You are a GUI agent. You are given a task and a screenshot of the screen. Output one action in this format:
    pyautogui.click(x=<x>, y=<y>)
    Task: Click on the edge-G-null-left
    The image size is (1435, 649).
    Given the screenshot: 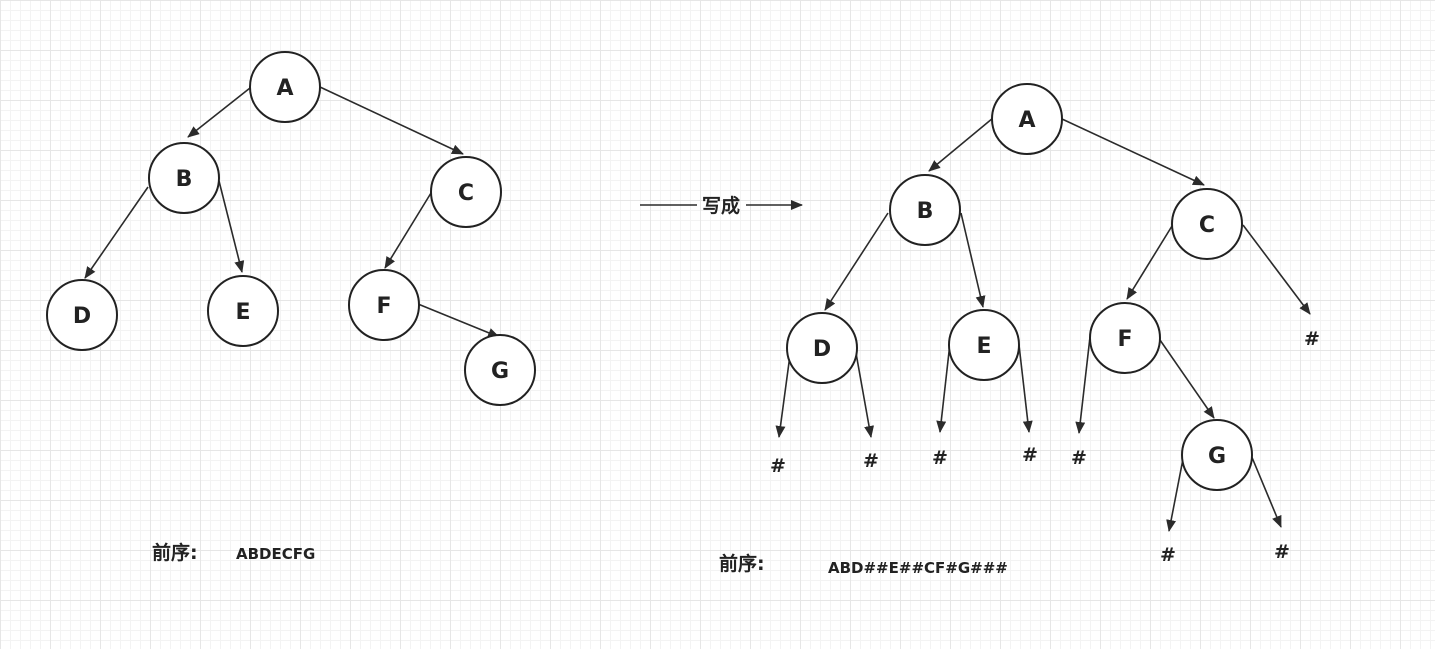 What is the action you would take?
    pyautogui.click(x=1175, y=495)
    